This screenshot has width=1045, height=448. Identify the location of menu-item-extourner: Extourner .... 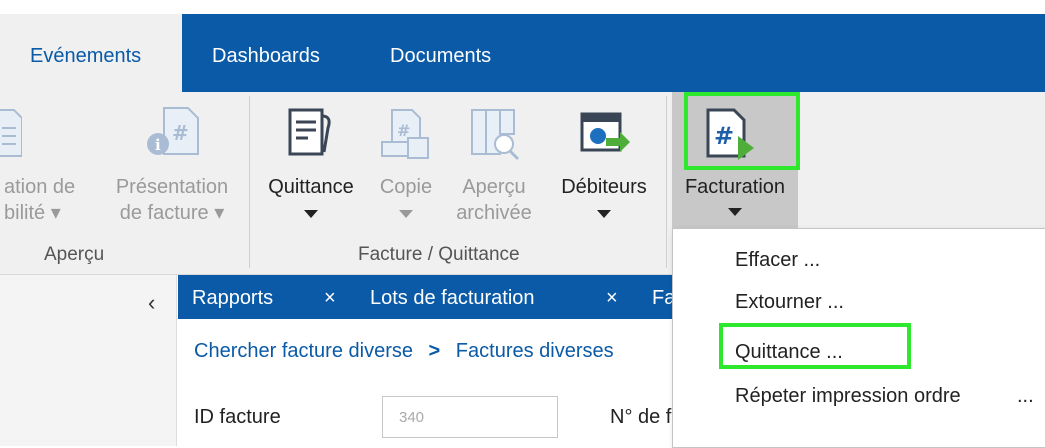
(789, 302).